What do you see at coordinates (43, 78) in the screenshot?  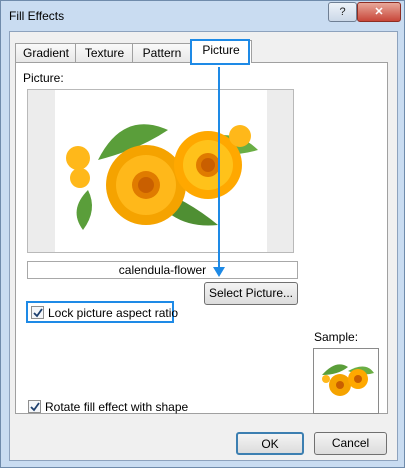 I see `picture-label: Picture:` at bounding box center [43, 78].